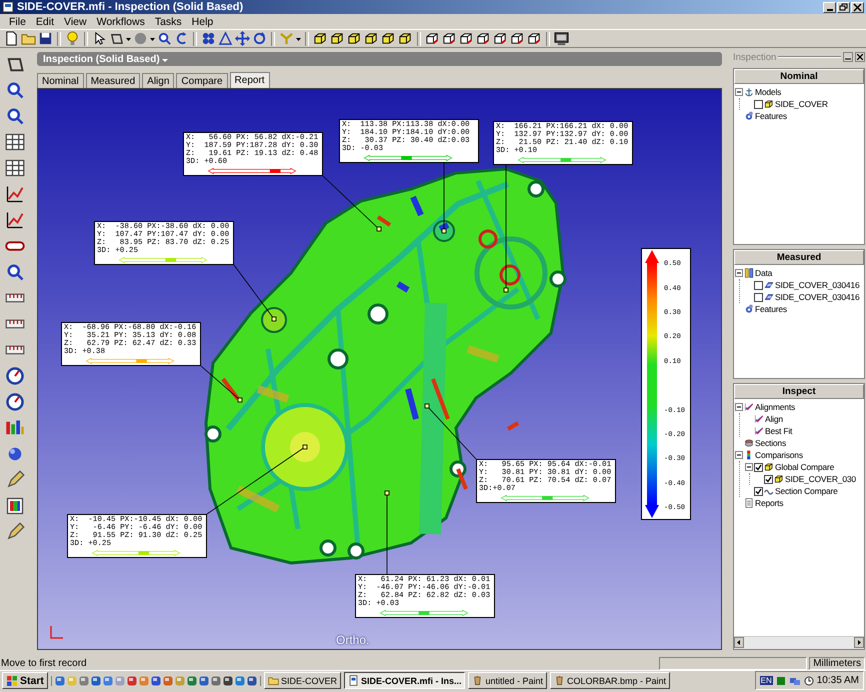  I want to click on search-icon, so click(164, 38).